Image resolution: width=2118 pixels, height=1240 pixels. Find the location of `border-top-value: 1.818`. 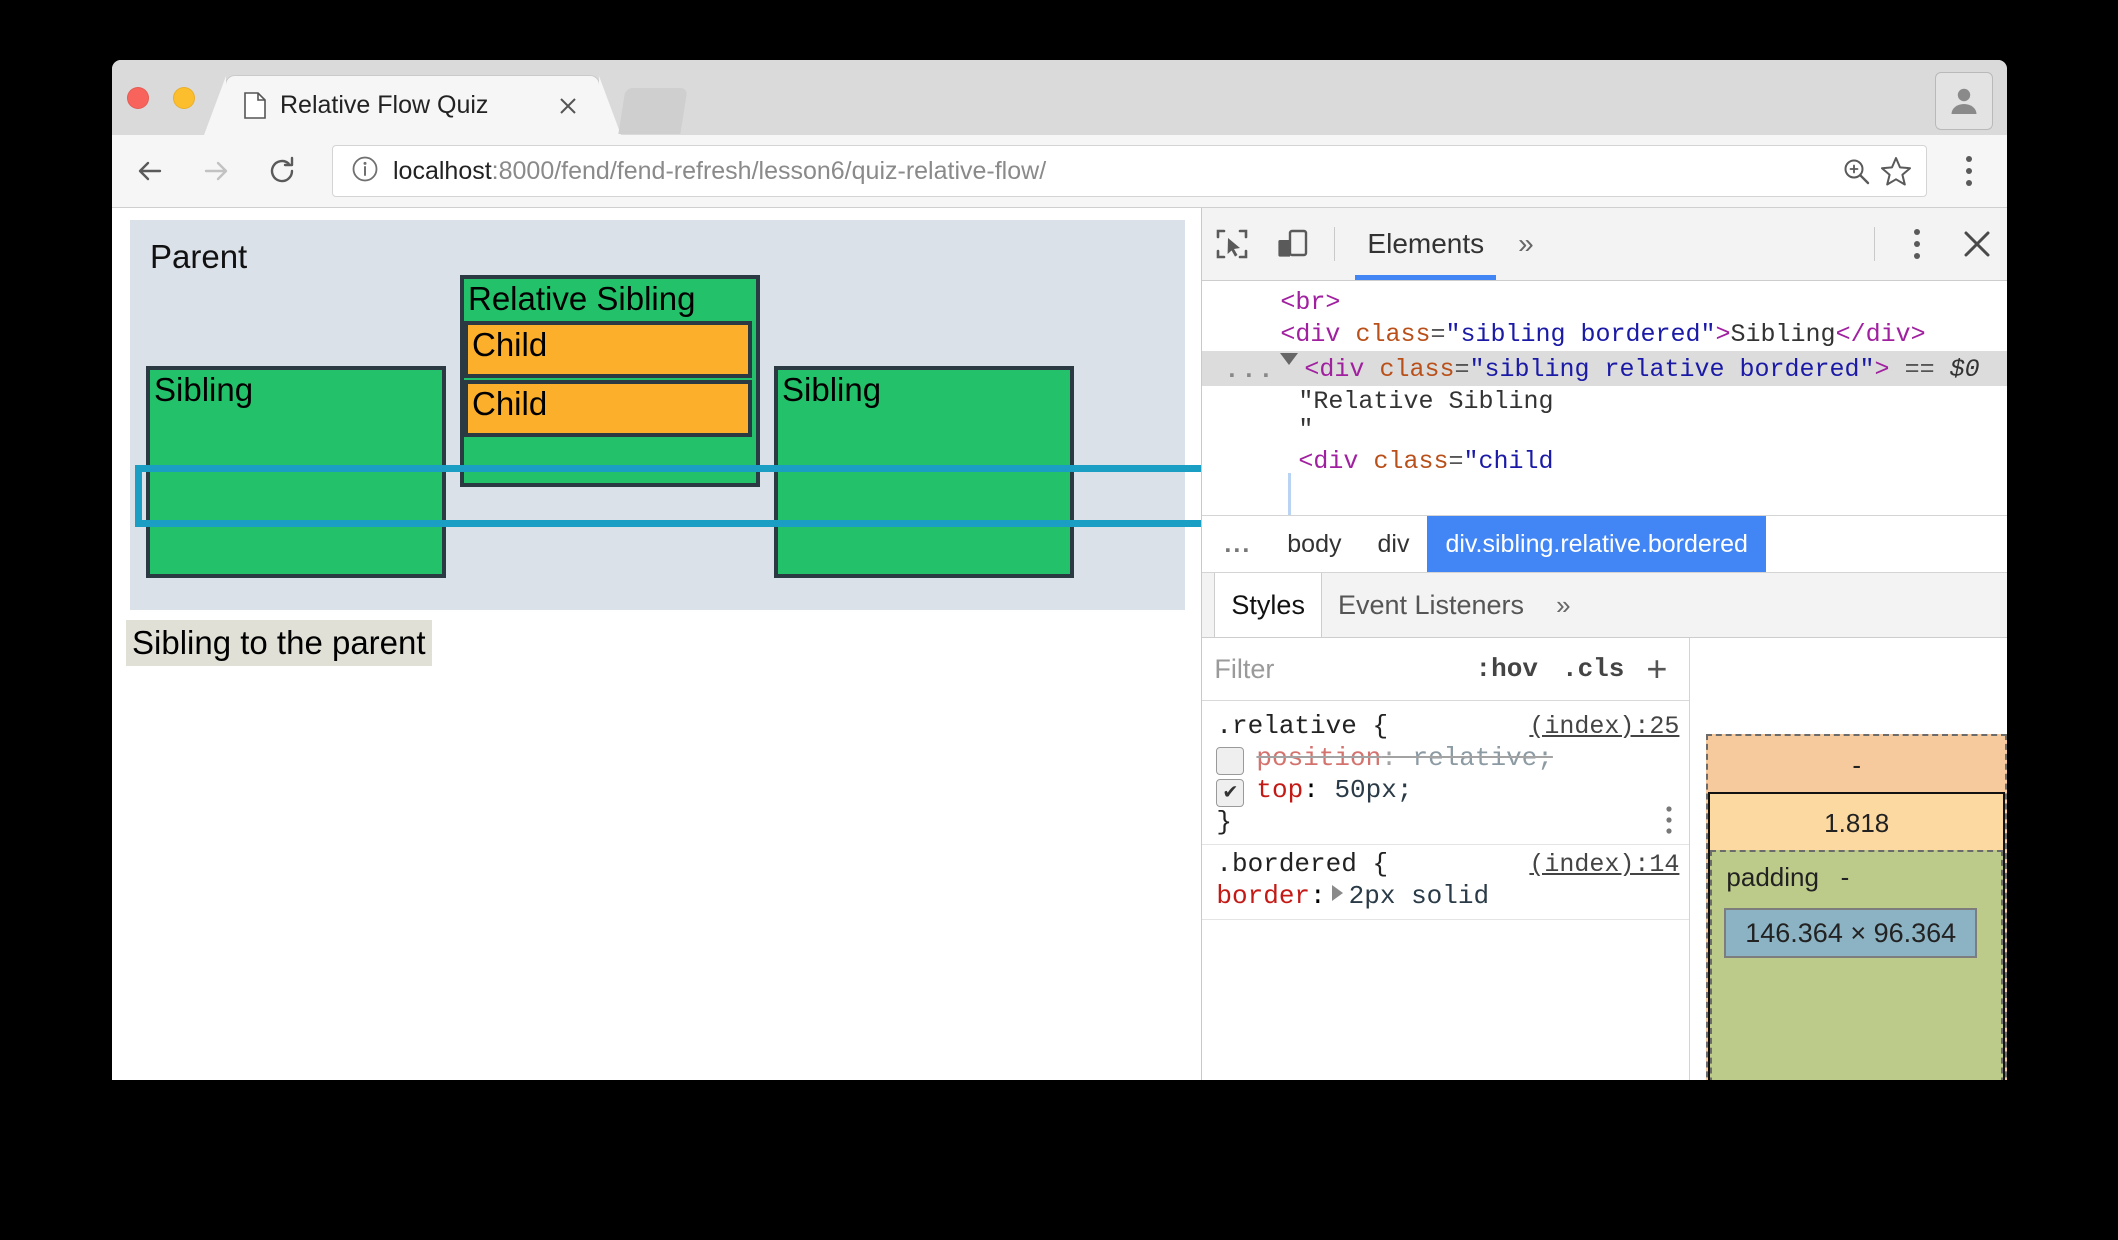

border-top-value: 1.818 is located at coordinates (1856, 823).